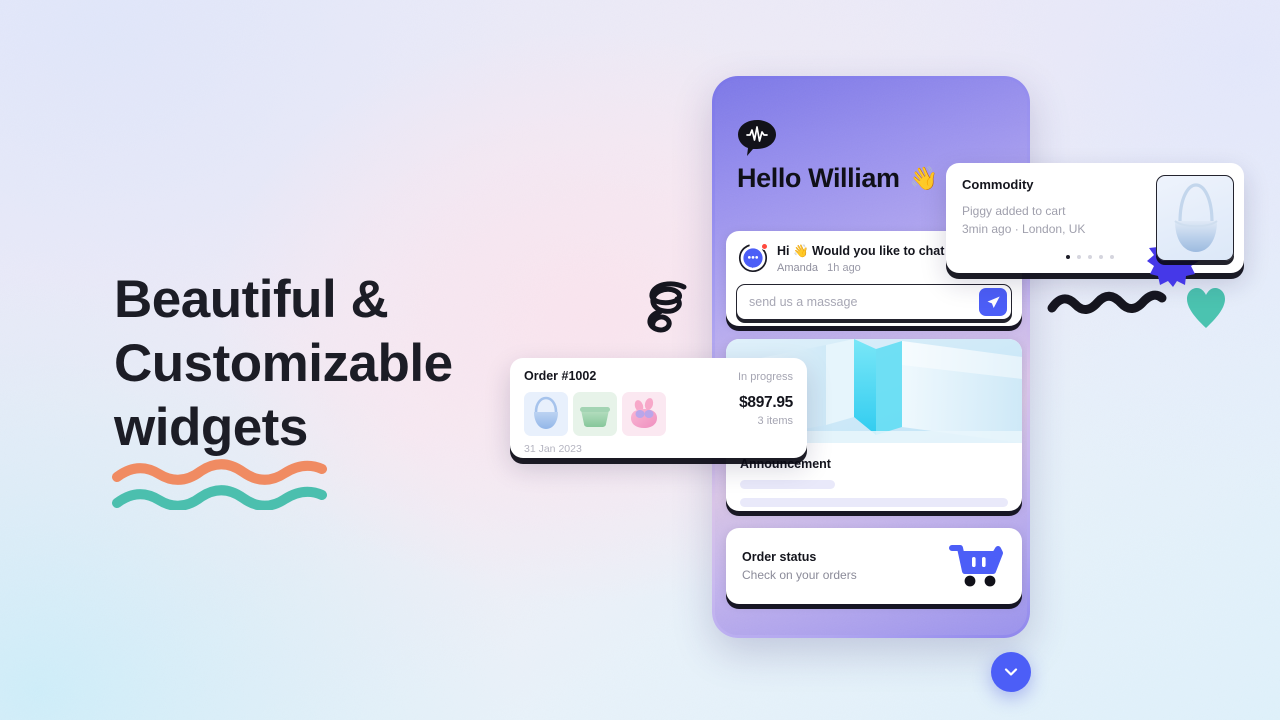  I want to click on send-message-button, so click(993, 302).